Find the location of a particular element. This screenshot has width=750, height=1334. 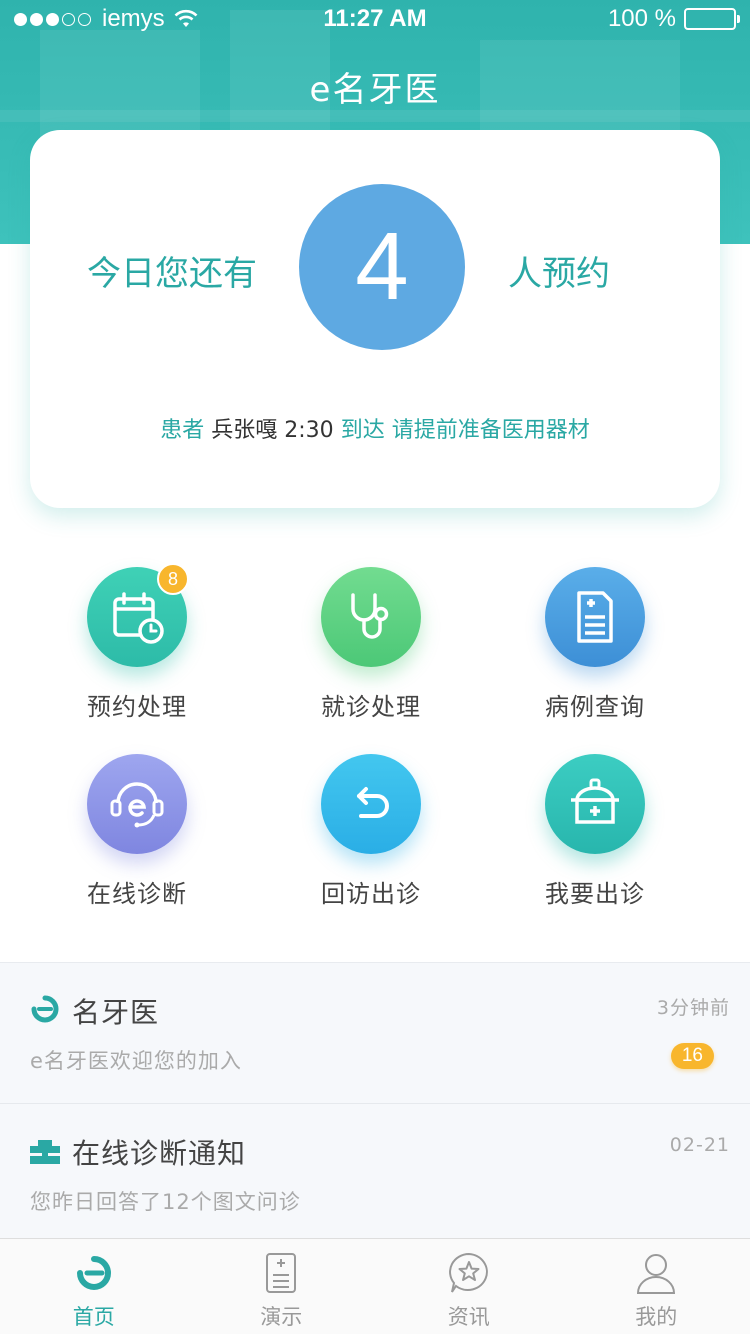

feature-label: 在线诊断 is located at coordinates (137, 894).